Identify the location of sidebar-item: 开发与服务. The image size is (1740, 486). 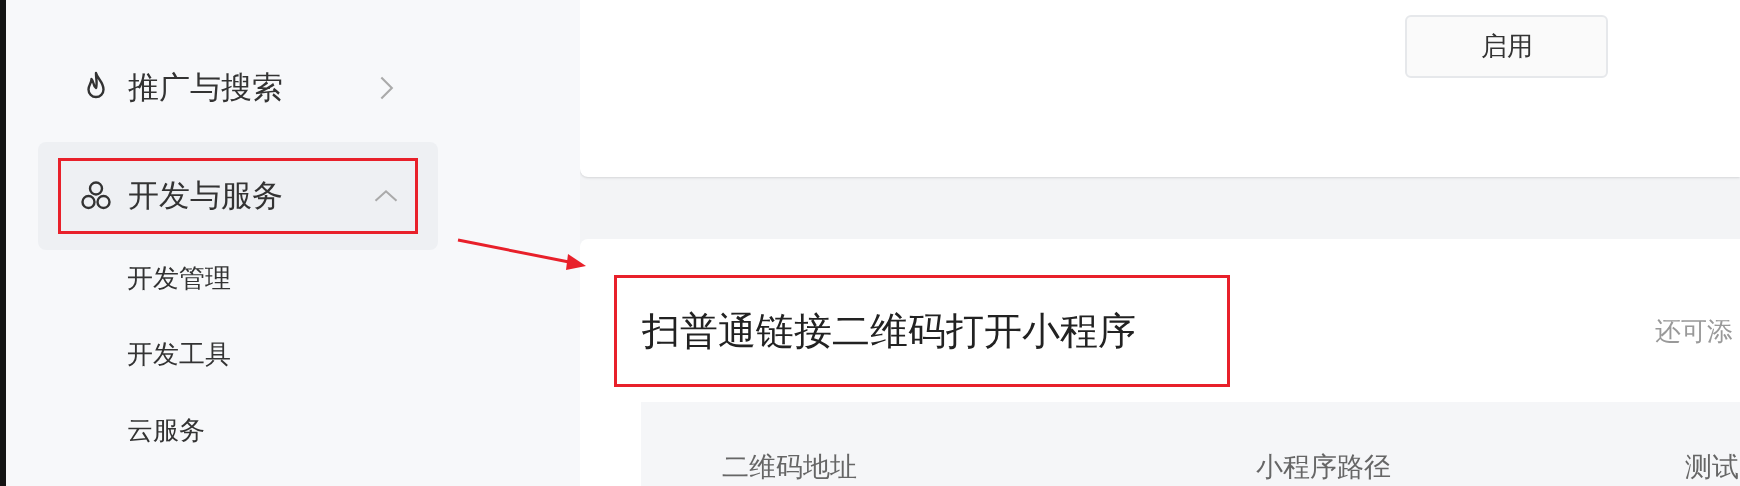
(238, 196).